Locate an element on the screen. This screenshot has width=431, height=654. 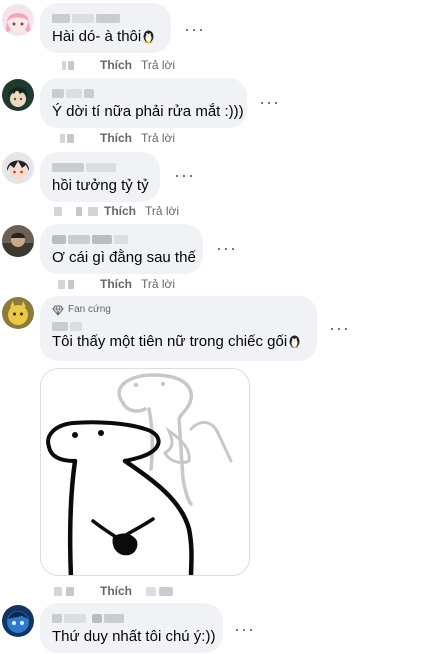
fan-badge: Fan cứng is located at coordinates (178, 309).